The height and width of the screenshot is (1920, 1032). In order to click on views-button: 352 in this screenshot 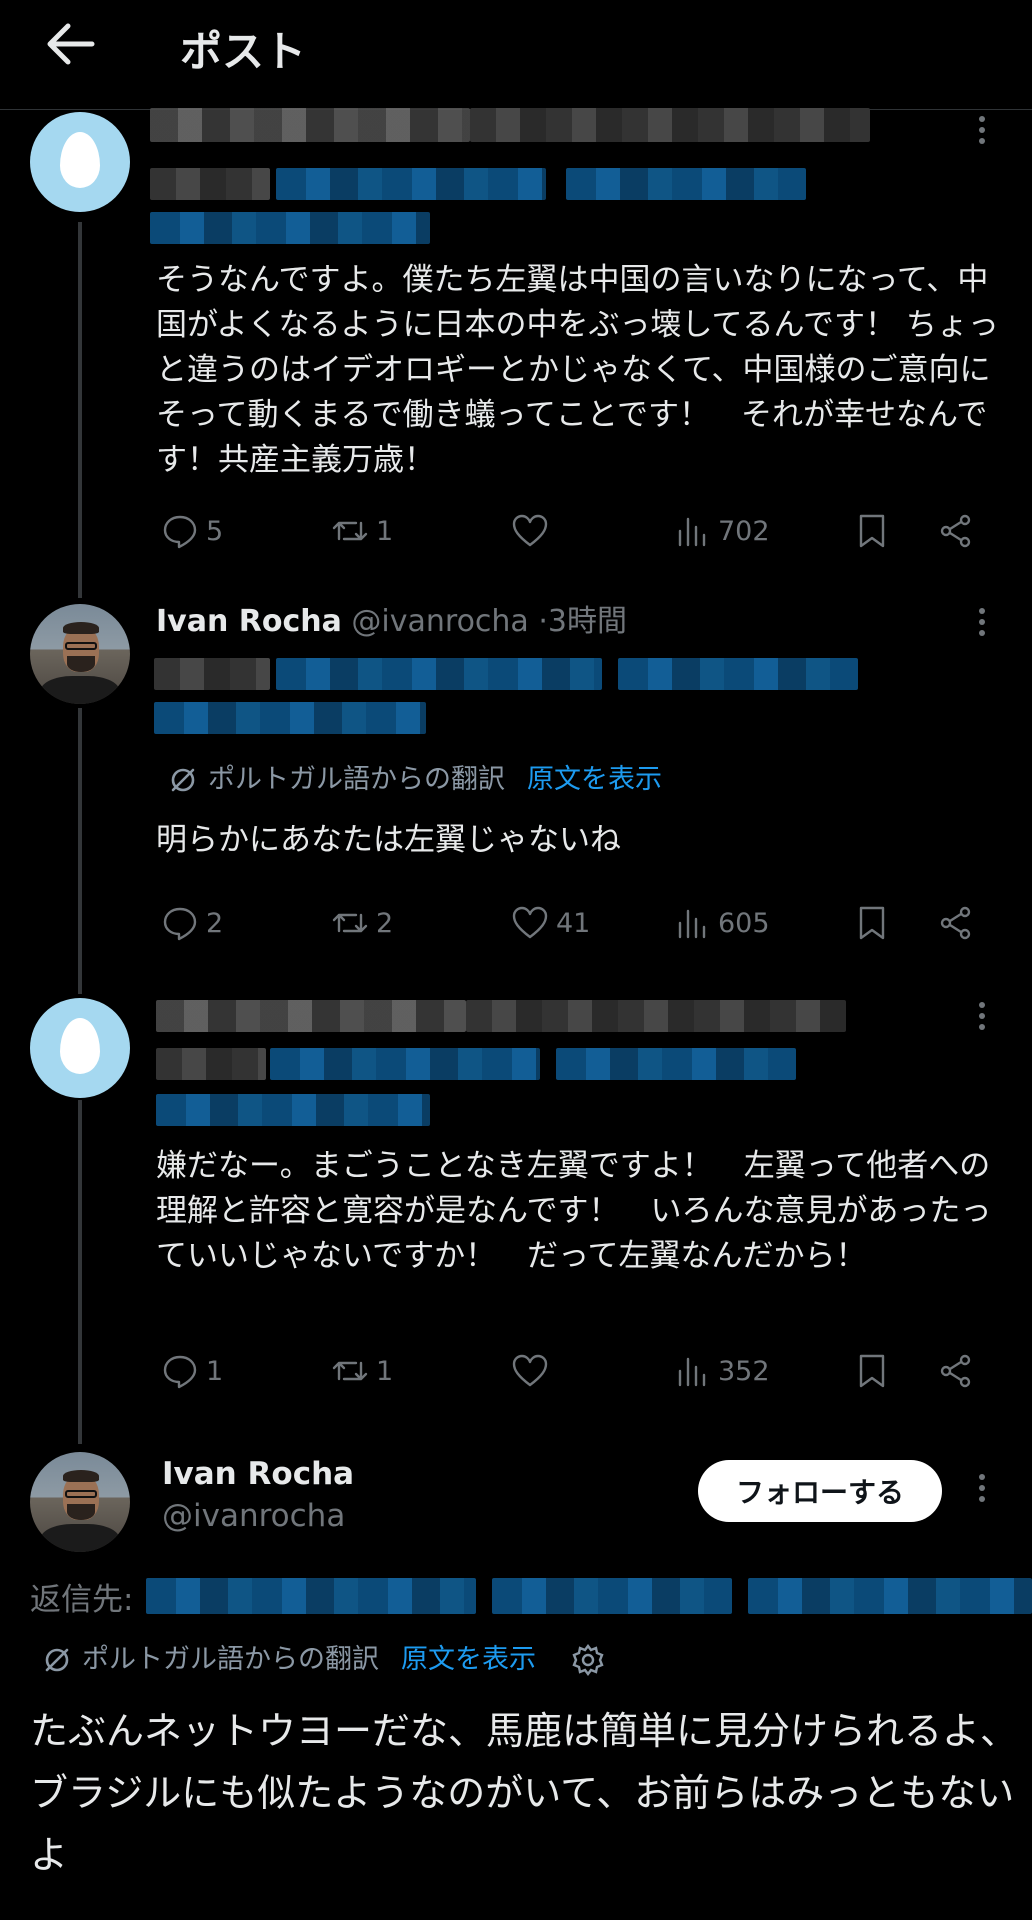, I will do `click(721, 1371)`.